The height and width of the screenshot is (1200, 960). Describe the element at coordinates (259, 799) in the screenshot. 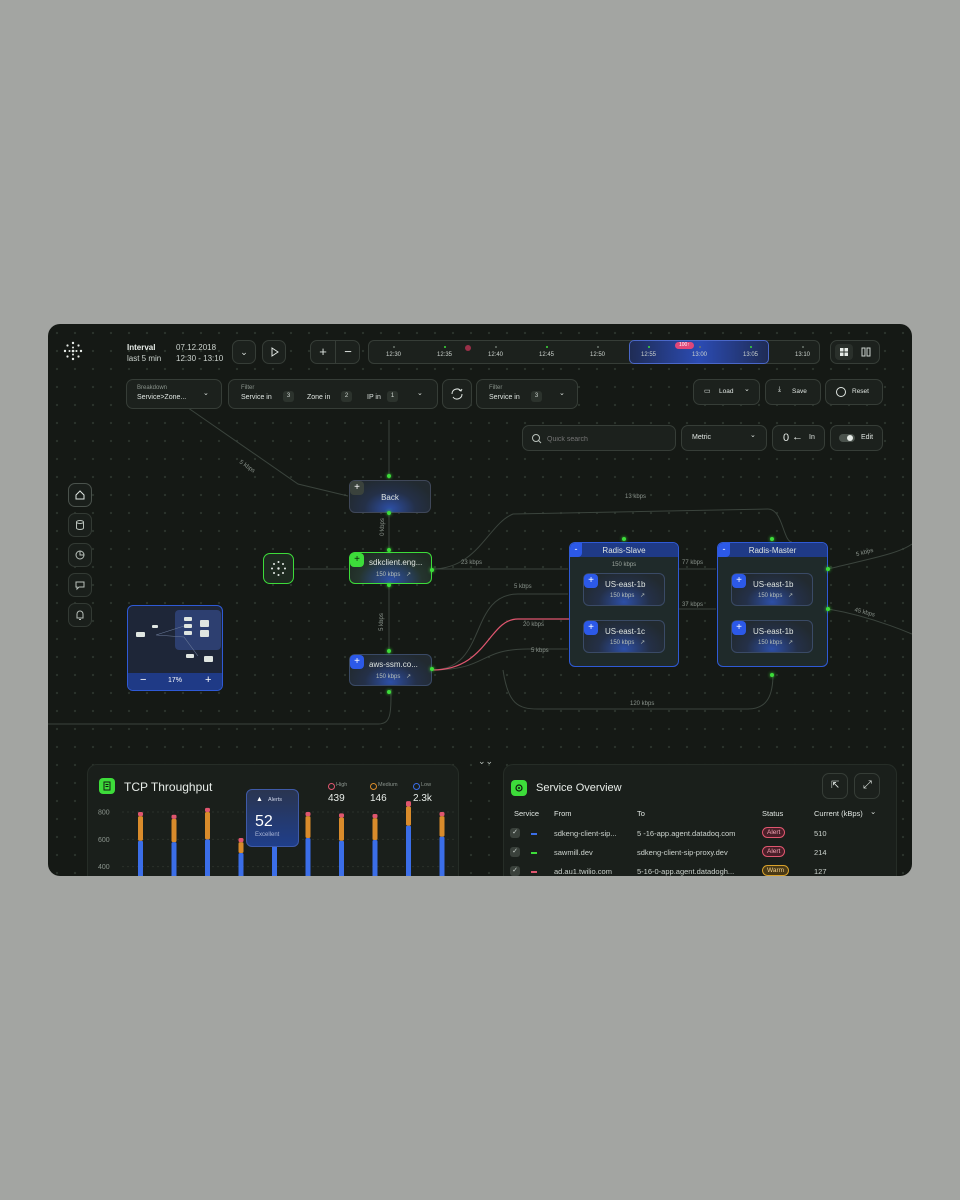

I see `warning-icon: ▲` at that location.